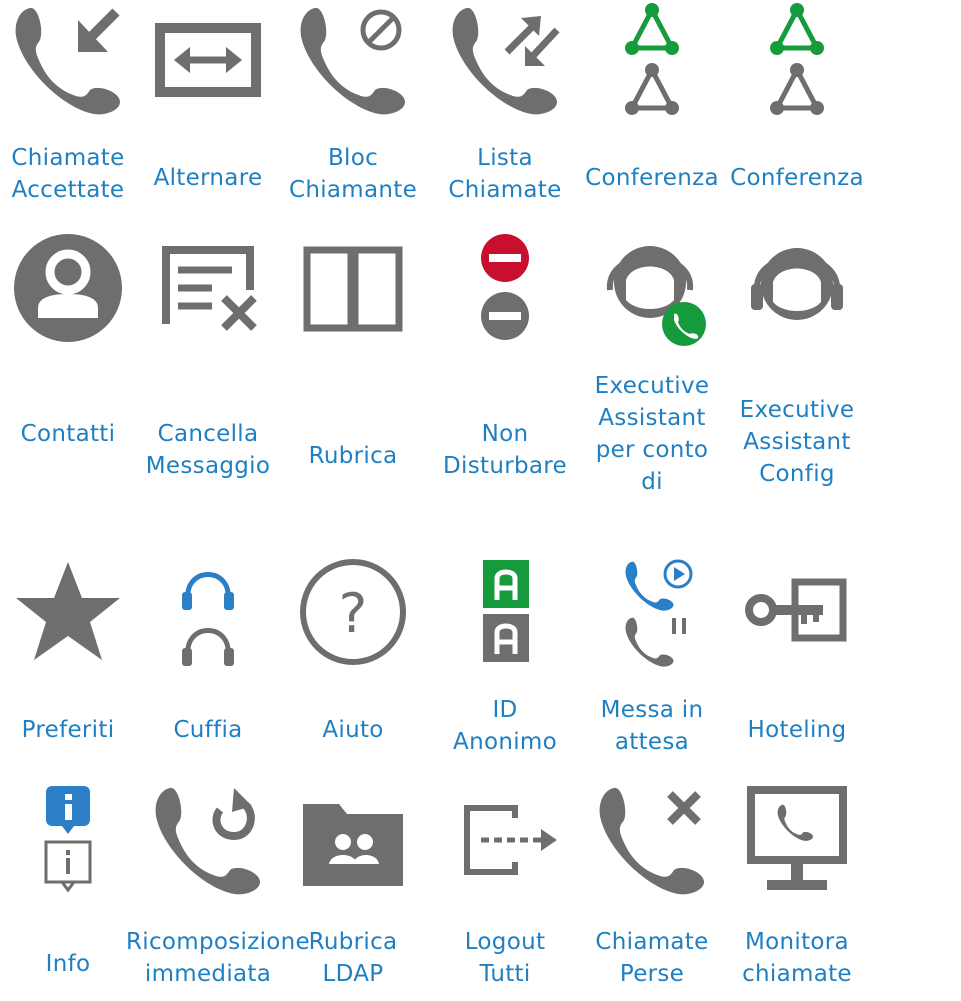 Image resolution: width=961 pixels, height=1001 pixels. I want to click on ldap-folder-icon, so click(353, 840).